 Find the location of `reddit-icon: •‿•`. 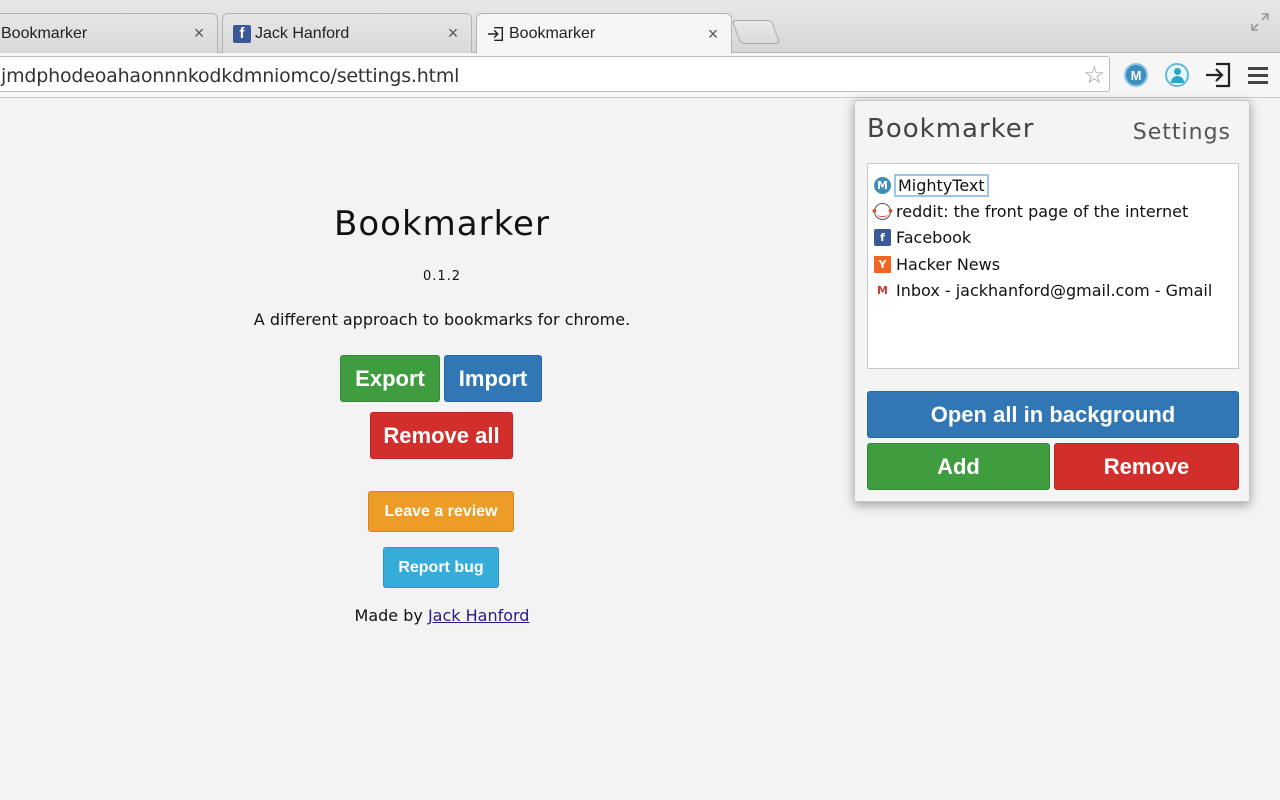

reddit-icon: •‿• is located at coordinates (882, 212).